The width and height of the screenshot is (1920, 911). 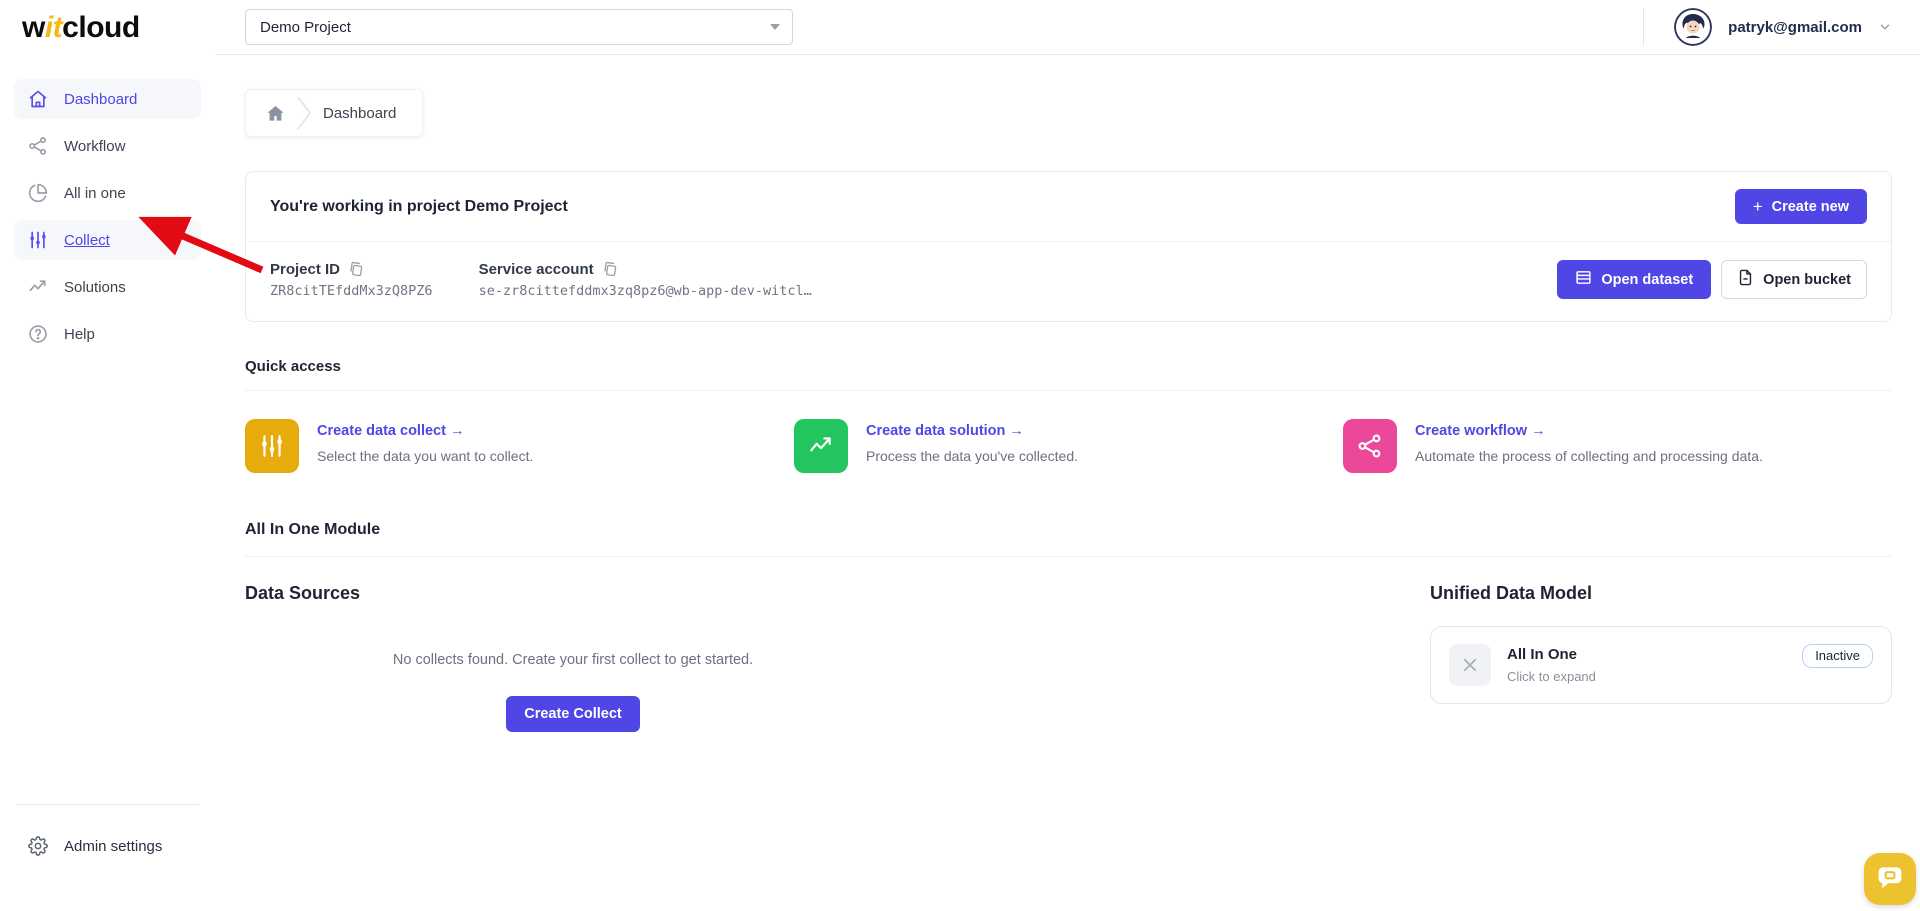 I want to click on table-icon, so click(x=1583, y=279).